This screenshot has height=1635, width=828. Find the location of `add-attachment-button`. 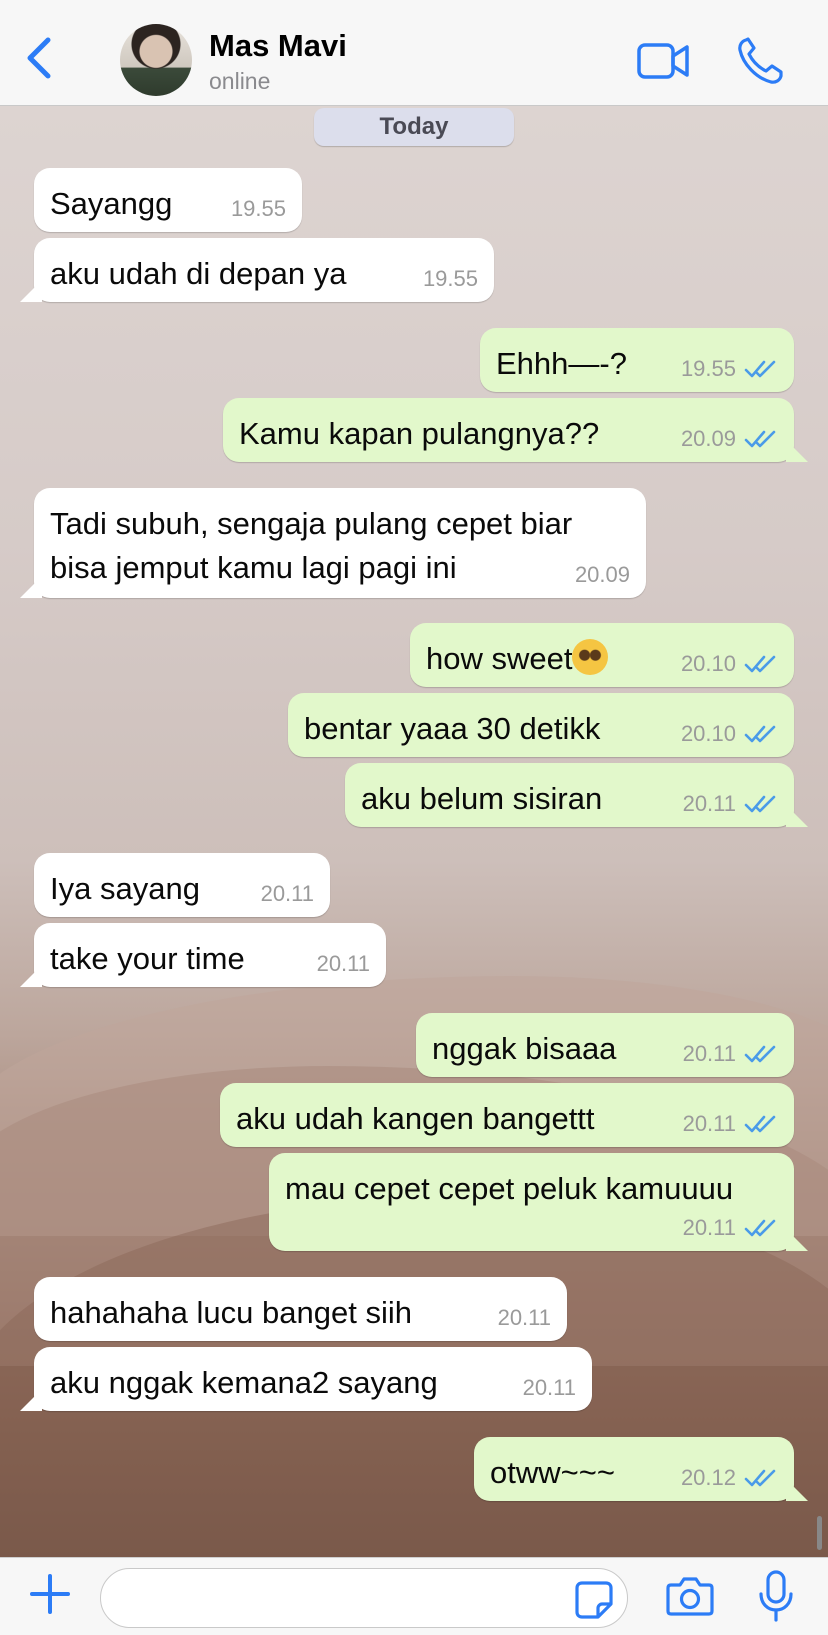

add-attachment-button is located at coordinates (50, 1594).